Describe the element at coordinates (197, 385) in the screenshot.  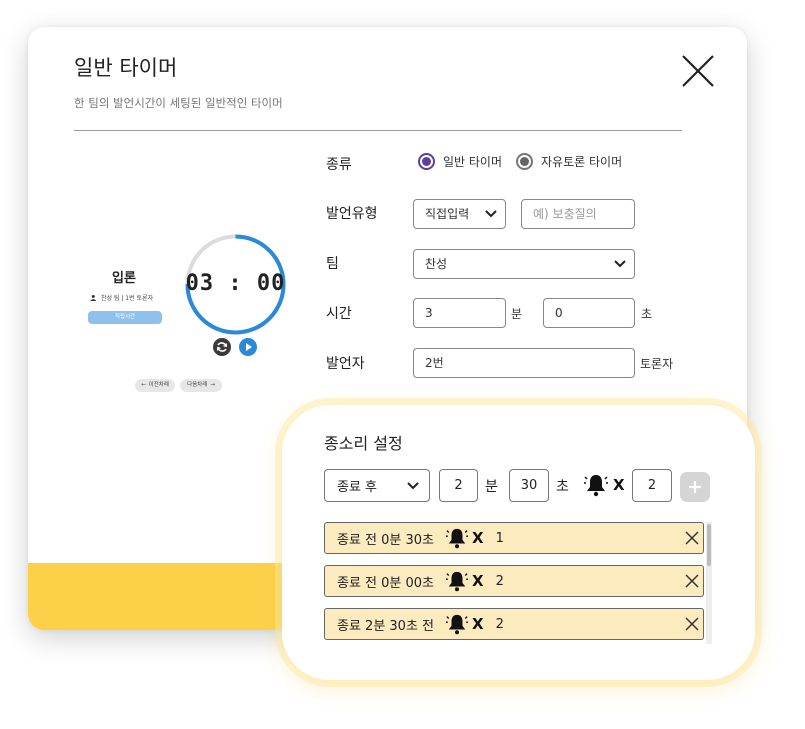
I see `preview-next-label: 다음차례` at that location.